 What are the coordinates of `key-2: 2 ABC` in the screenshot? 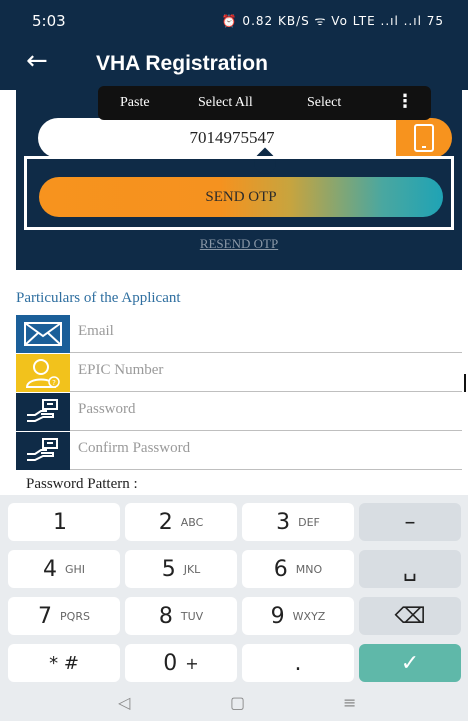 It's located at (181, 522).